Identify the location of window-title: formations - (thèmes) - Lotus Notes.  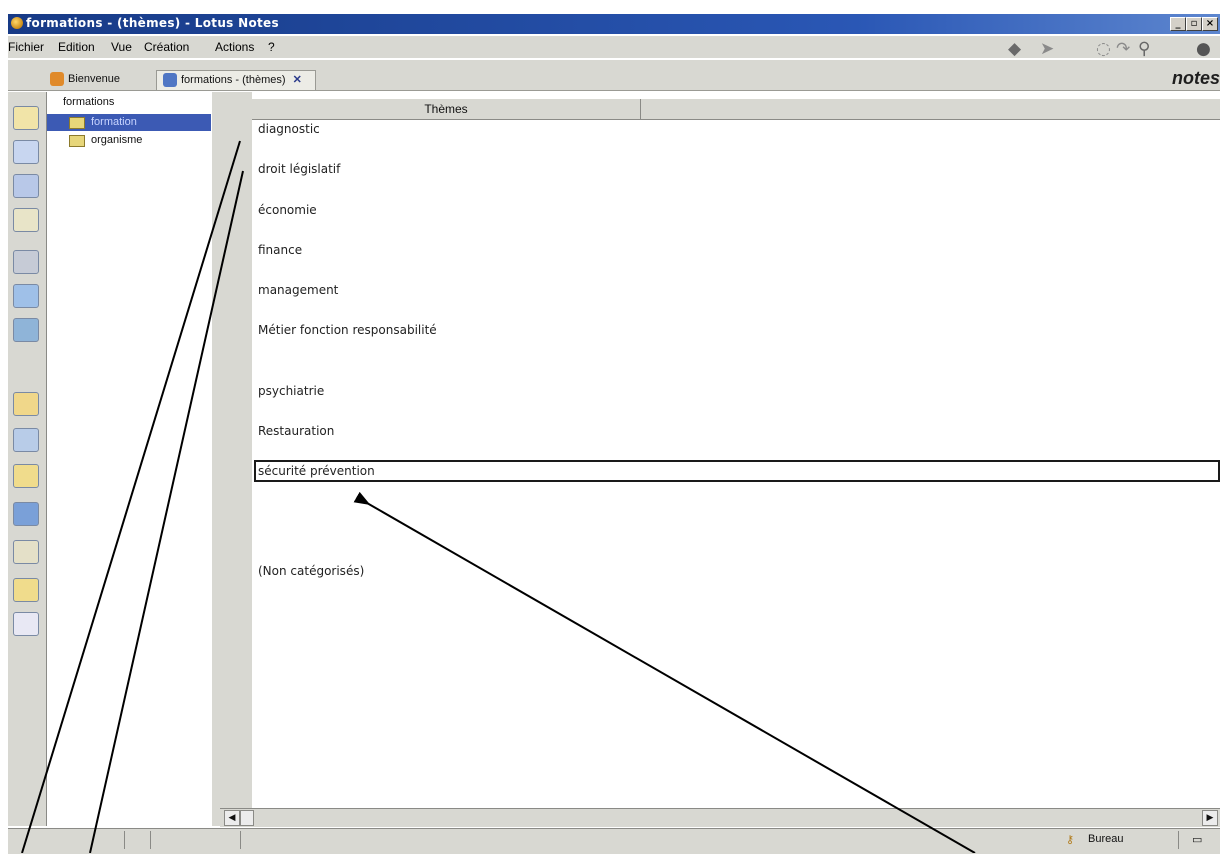
(152, 23).